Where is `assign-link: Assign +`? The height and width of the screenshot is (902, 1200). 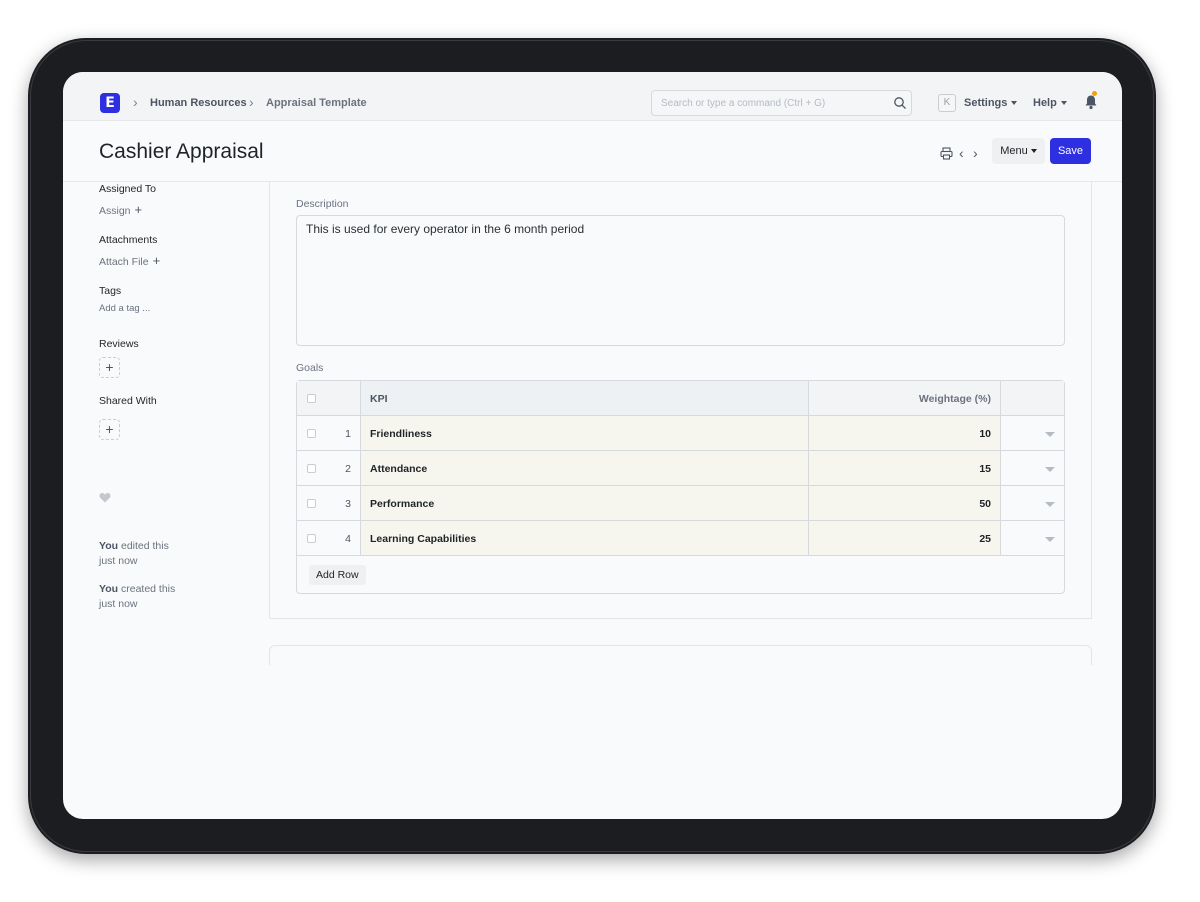
assign-link: Assign + is located at coordinates (120, 209).